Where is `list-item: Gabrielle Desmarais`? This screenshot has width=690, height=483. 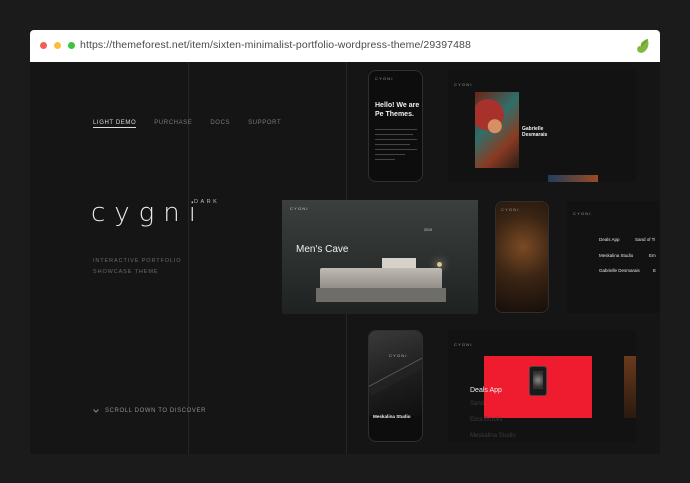
list-item: Gabrielle Desmarais is located at coordinates (619, 270).